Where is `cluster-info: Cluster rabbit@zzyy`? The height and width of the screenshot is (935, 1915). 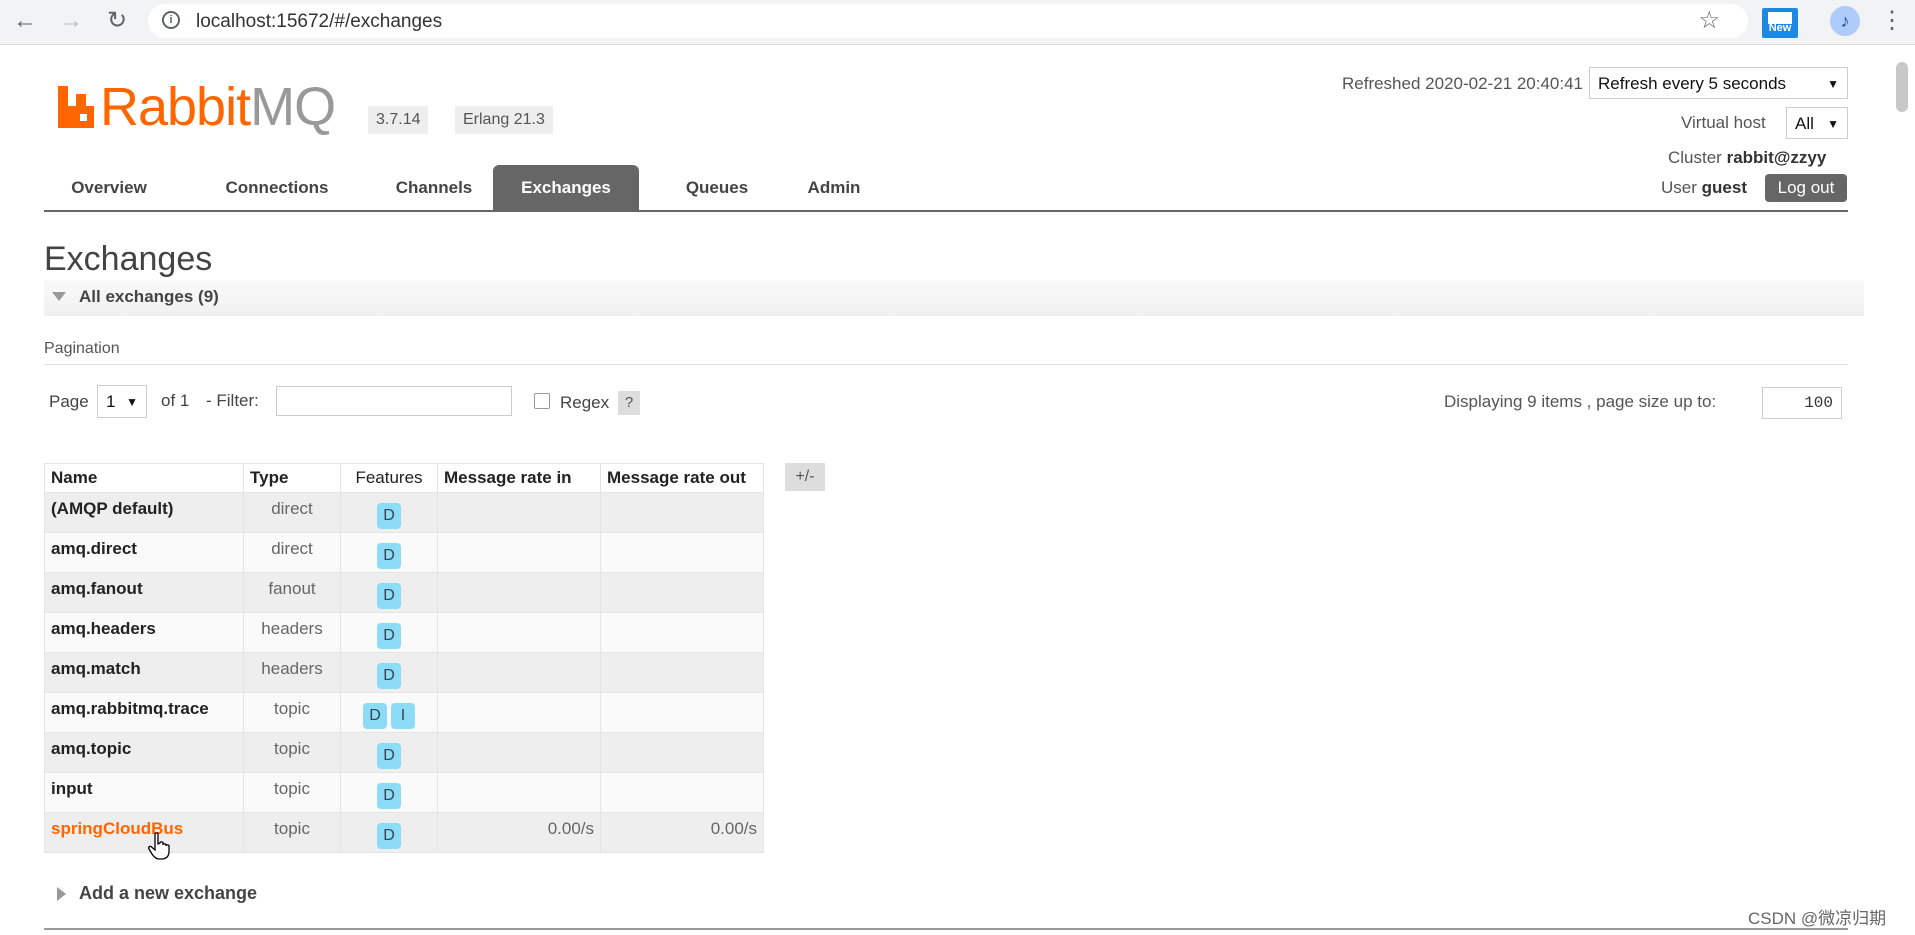
cluster-info: Cluster rabbit@zzyy is located at coordinates (1747, 158).